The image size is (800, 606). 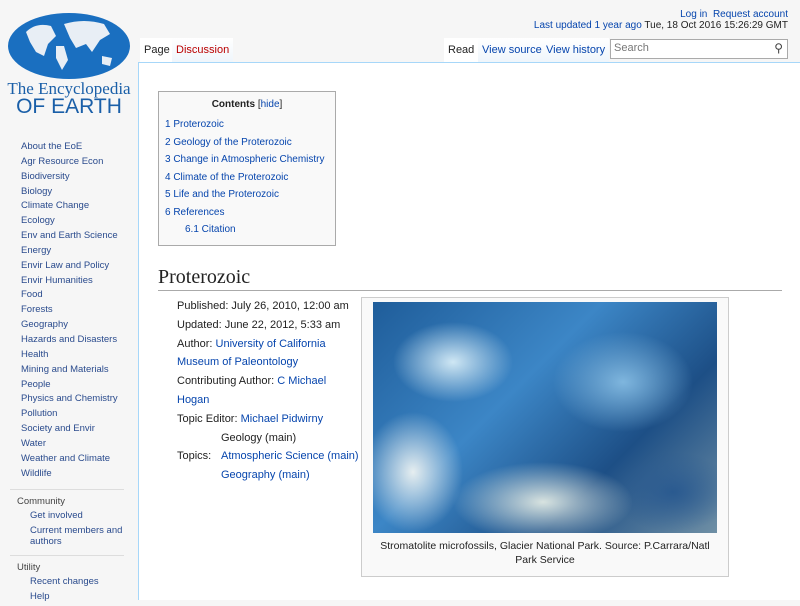 I want to click on toc-link: 6.1 Citation, so click(x=210, y=229).